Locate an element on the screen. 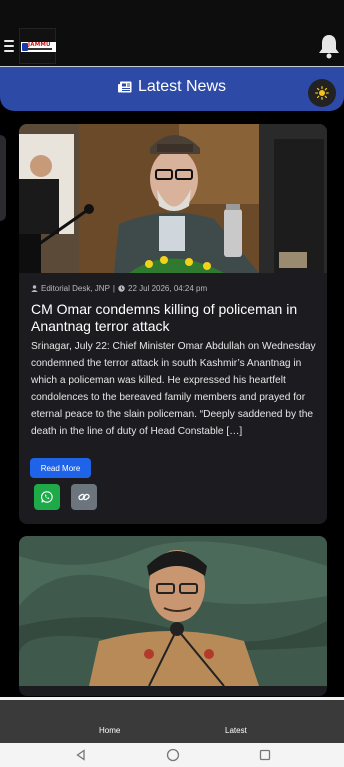  sun-icon is located at coordinates (322, 93).